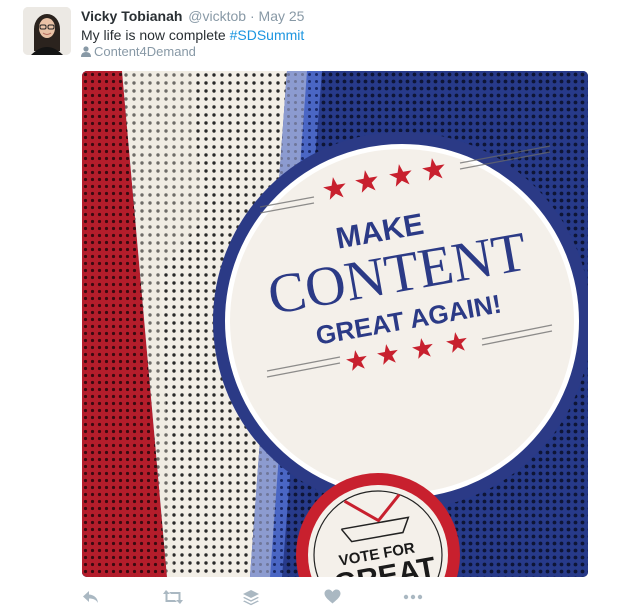 This screenshot has width=618, height=615. Describe the element at coordinates (86, 52) in the screenshot. I see `user-icon` at that location.